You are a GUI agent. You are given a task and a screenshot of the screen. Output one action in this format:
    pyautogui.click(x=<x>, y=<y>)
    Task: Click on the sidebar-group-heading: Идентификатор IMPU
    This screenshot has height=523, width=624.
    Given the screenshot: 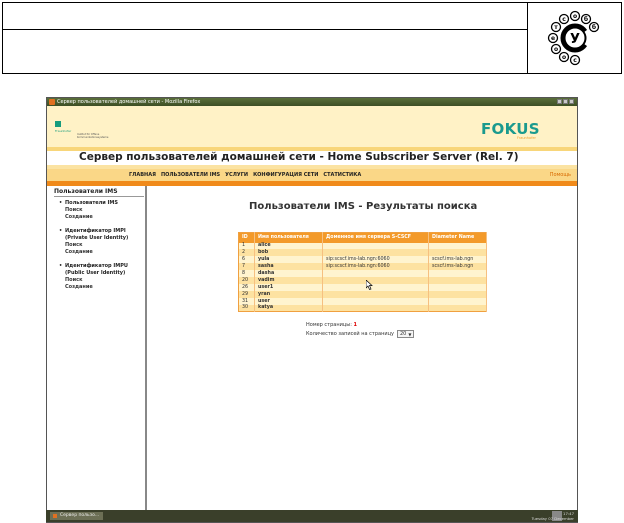 What is the action you would take?
    pyautogui.click(x=93, y=266)
    